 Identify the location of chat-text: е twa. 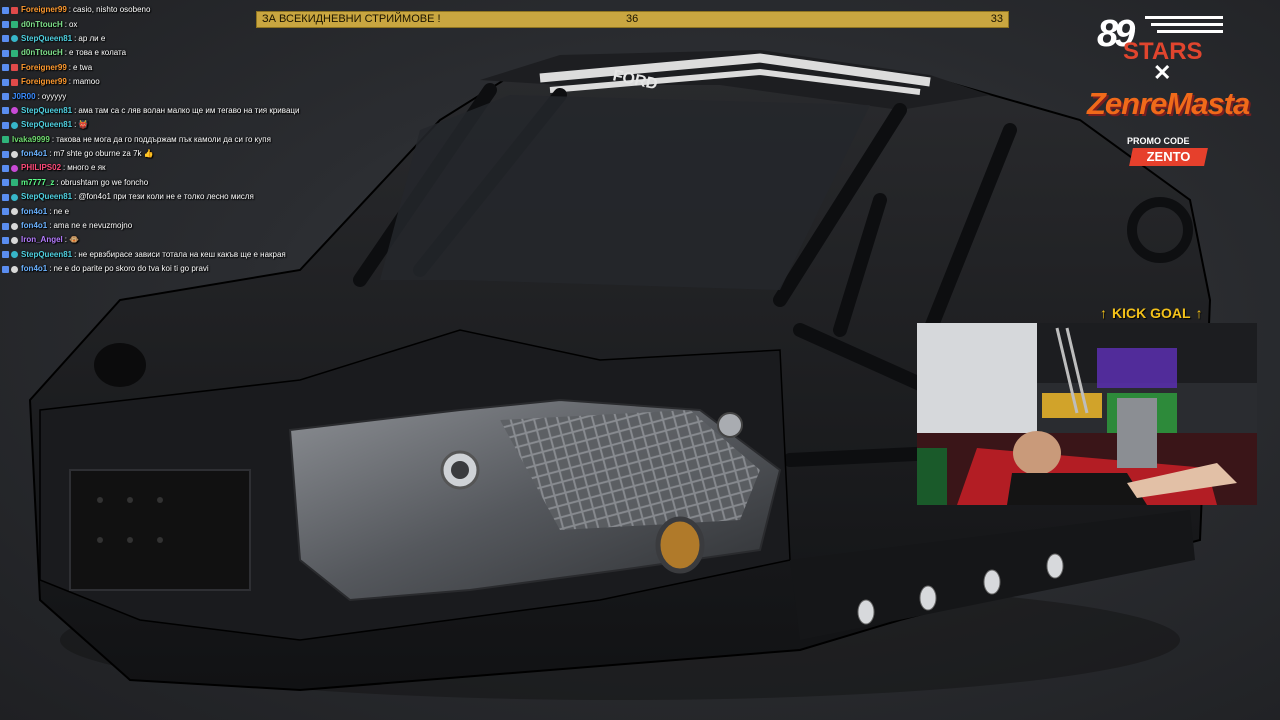
(83, 67).